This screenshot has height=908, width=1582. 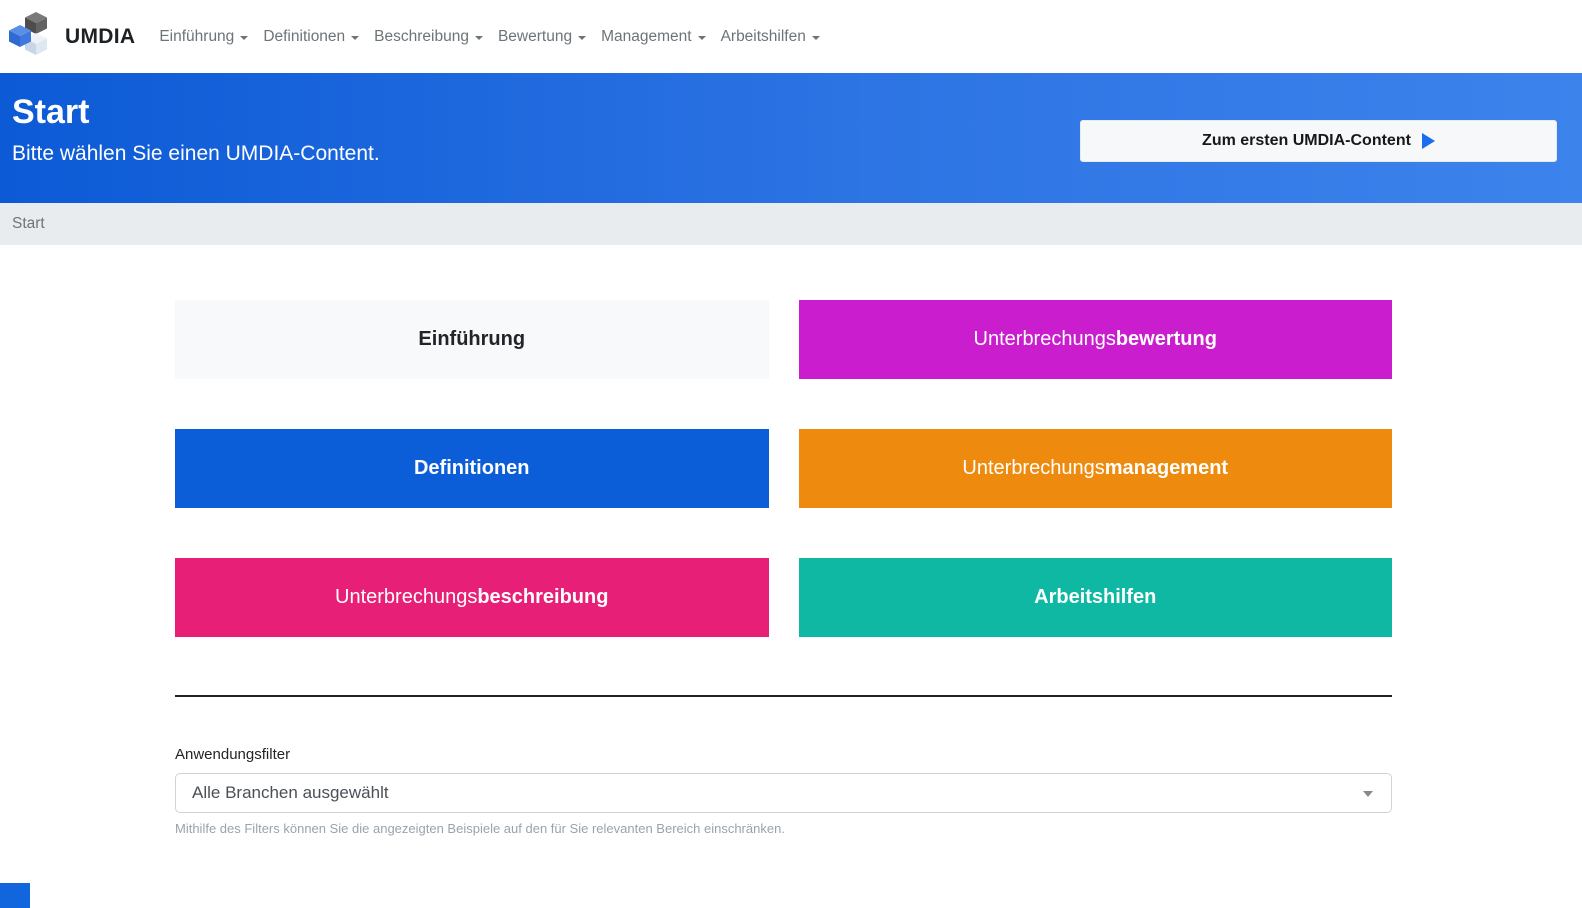 I want to click on menu-item-arbeitshilfen: Arbeitshilfen, so click(x=778, y=37).